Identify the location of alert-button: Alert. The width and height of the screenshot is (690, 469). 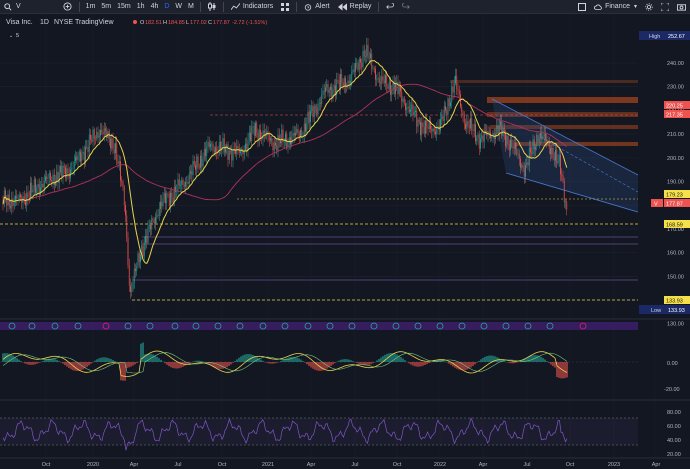
(316, 7).